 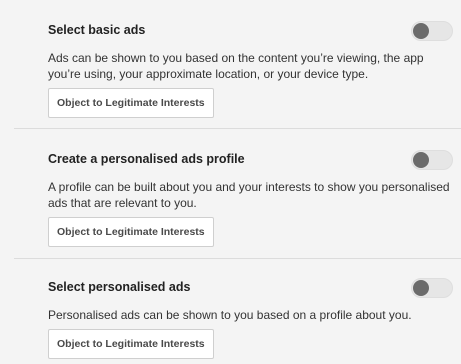 I want to click on purpose-title: Select personalised ads, so click(x=119, y=287).